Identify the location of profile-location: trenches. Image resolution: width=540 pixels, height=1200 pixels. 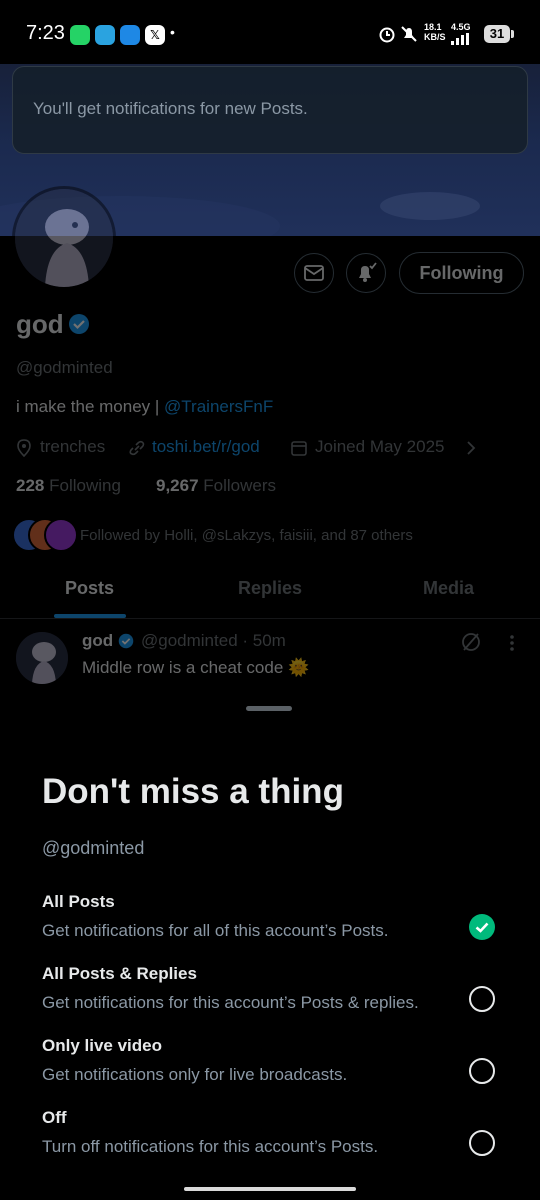
(73, 446).